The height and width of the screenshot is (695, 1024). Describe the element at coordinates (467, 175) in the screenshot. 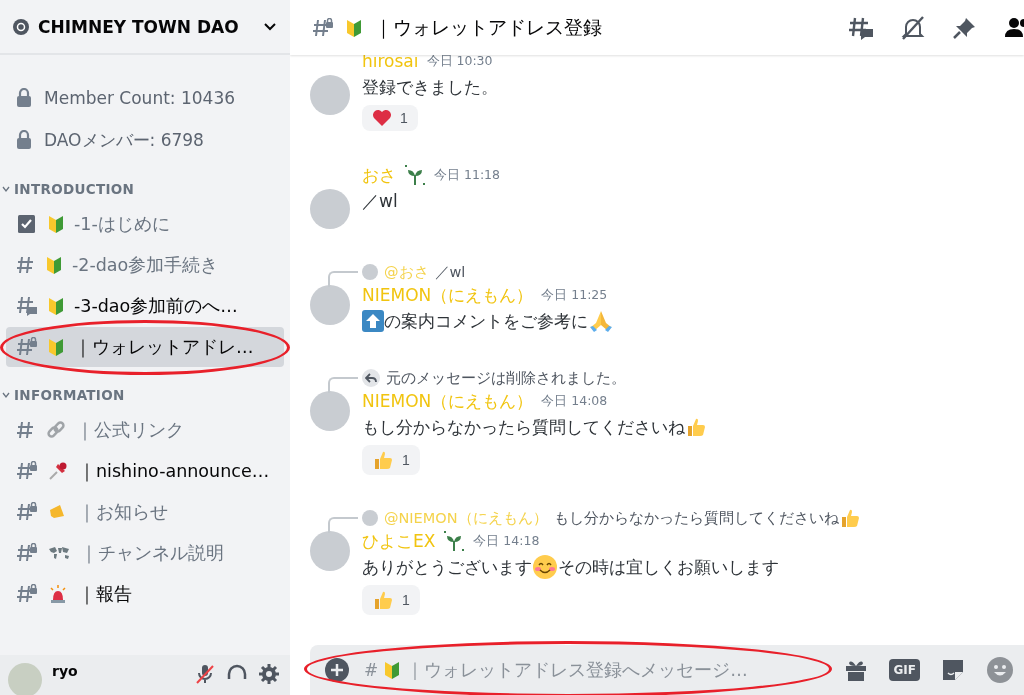

I see `timestamp: 今日 11:18` at that location.